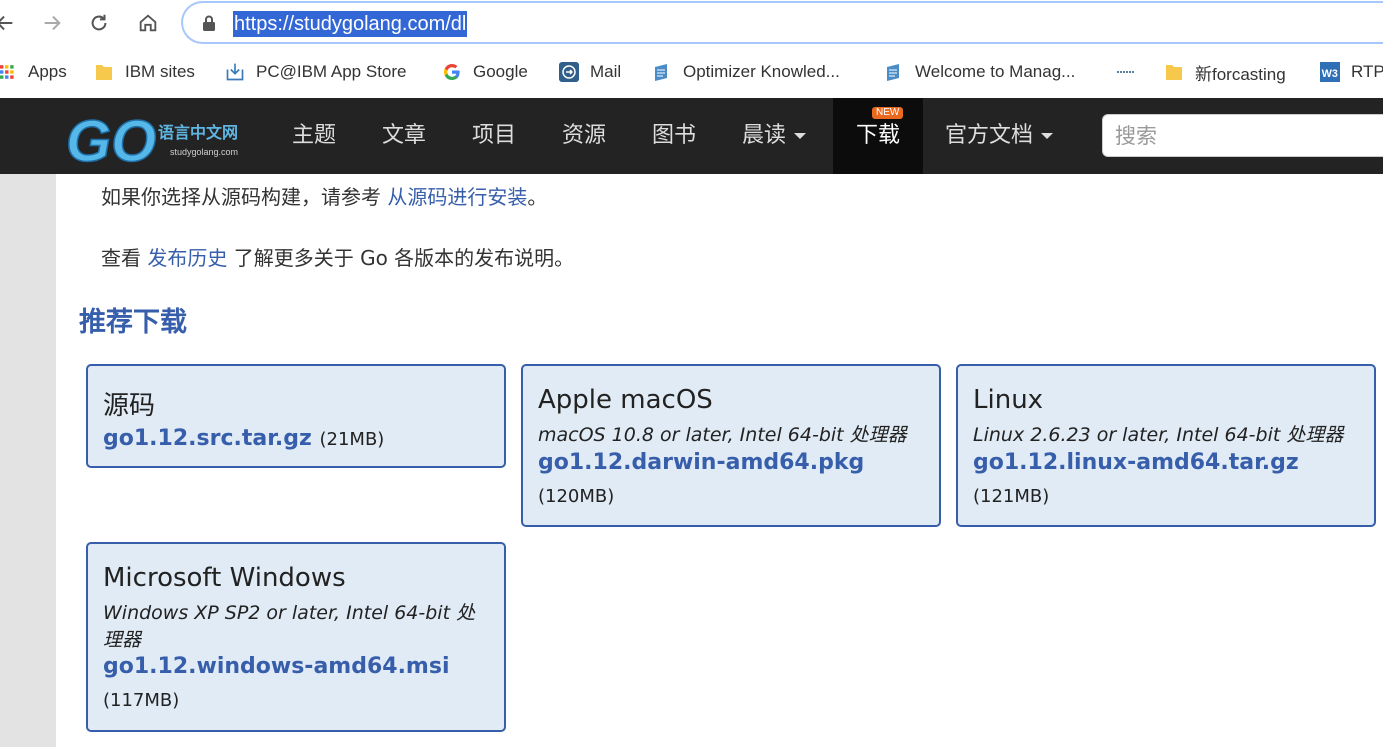 Image resolution: width=1383 pixels, height=747 pixels. What do you see at coordinates (141, 700) in the screenshot?
I see `file-size: (117MB)` at bounding box center [141, 700].